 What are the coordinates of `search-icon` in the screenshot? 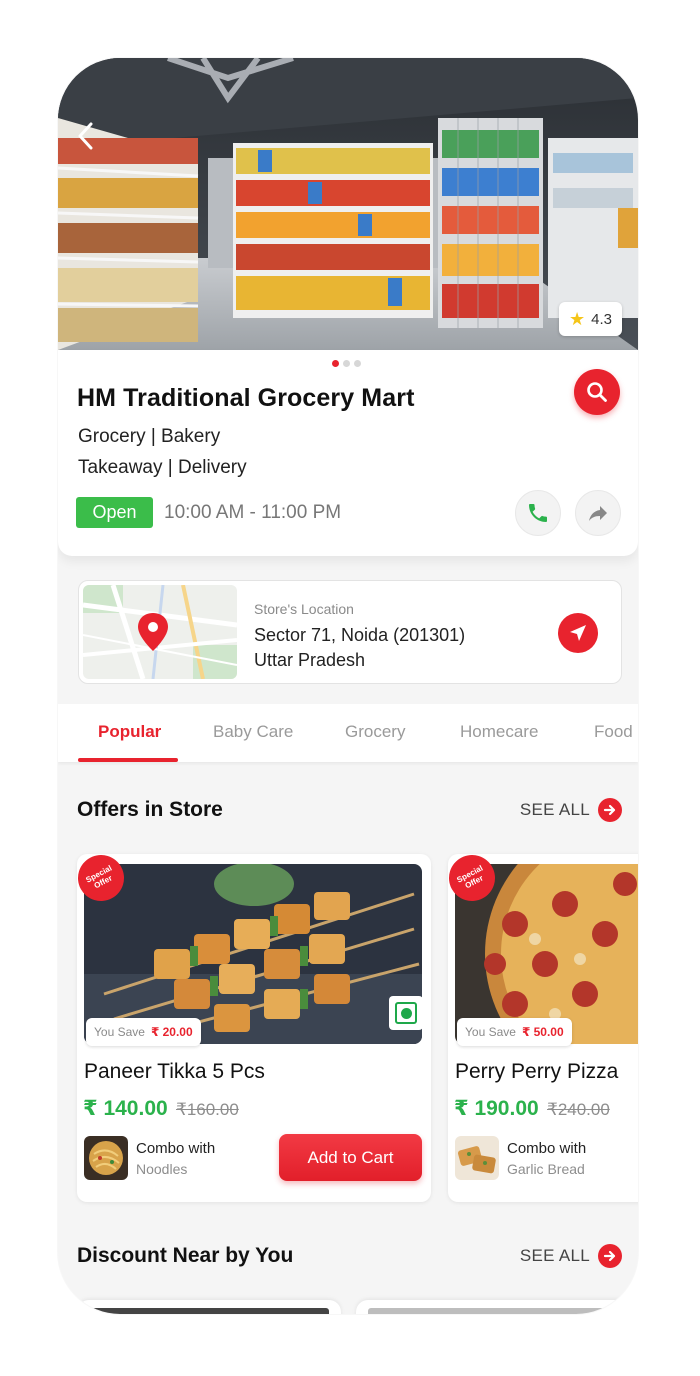 It's located at (597, 392).